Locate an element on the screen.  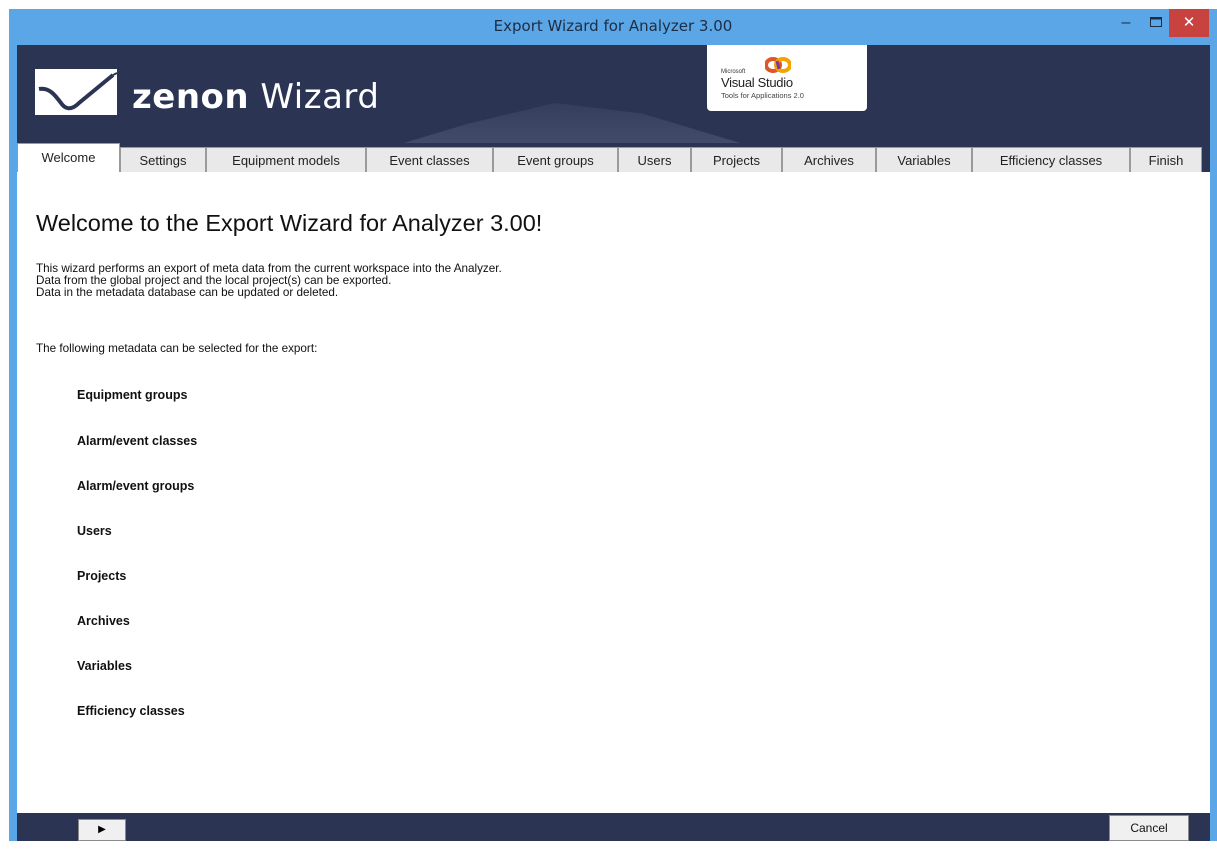
footer-bar: ▶ Cancel is located at coordinates (613, 827).